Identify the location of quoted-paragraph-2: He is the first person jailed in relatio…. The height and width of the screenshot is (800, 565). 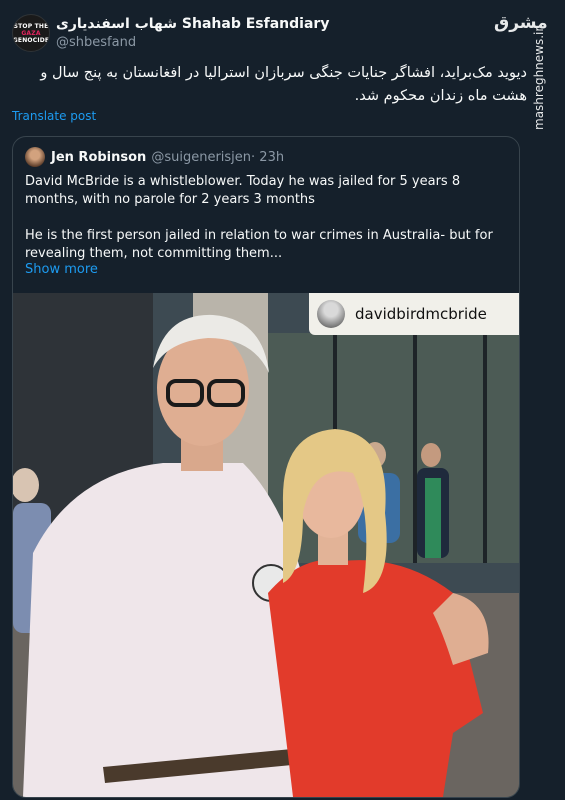
(259, 244).